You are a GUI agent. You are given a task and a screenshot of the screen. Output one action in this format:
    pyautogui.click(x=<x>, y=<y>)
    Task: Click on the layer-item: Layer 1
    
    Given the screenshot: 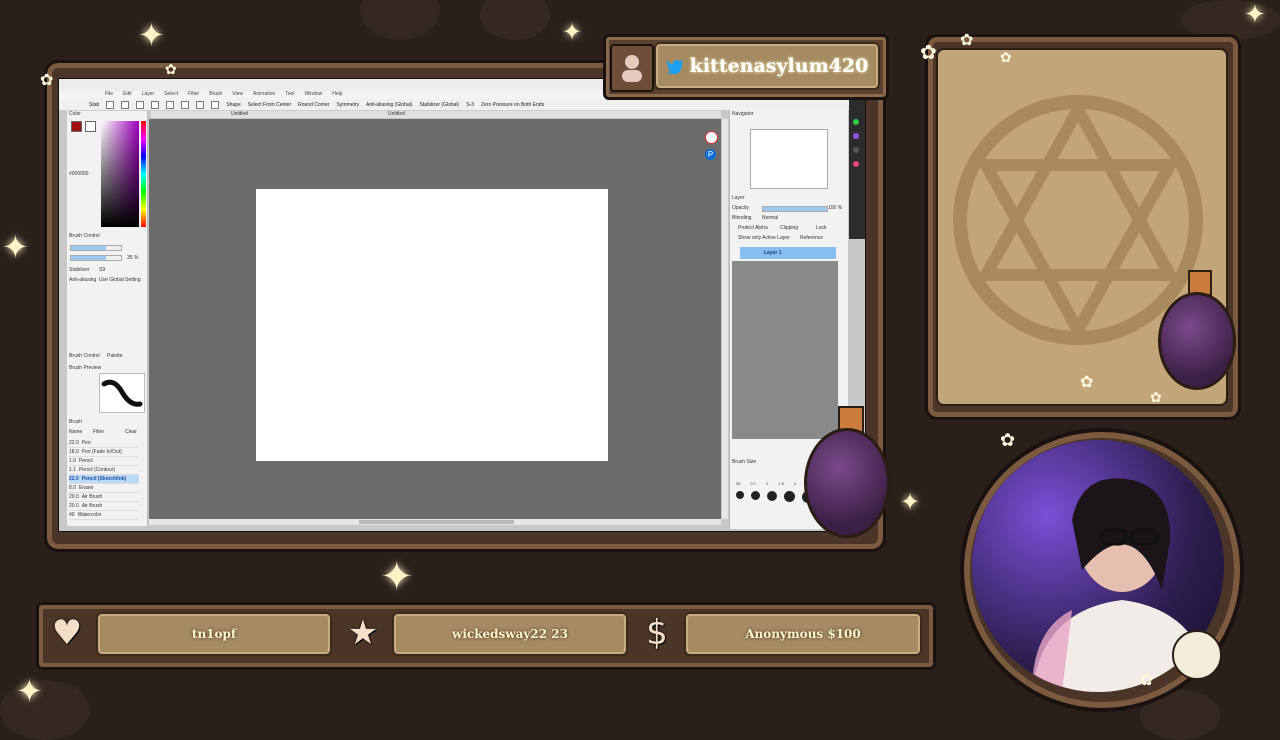 What is the action you would take?
    pyautogui.click(x=788, y=253)
    